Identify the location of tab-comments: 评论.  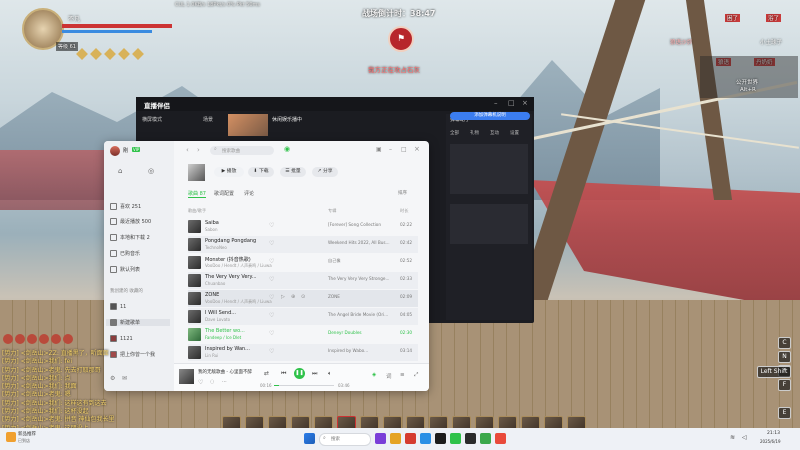
(249, 193).